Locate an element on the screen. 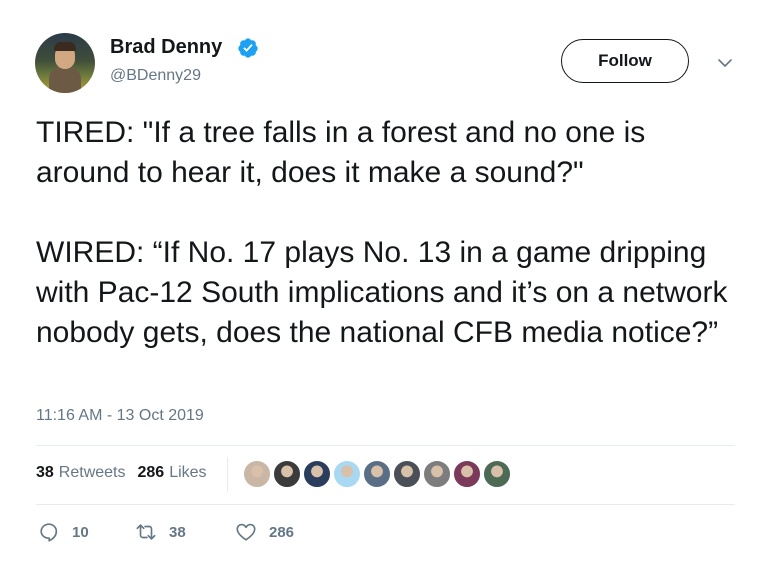  liker-avatars is located at coordinates (378, 476).